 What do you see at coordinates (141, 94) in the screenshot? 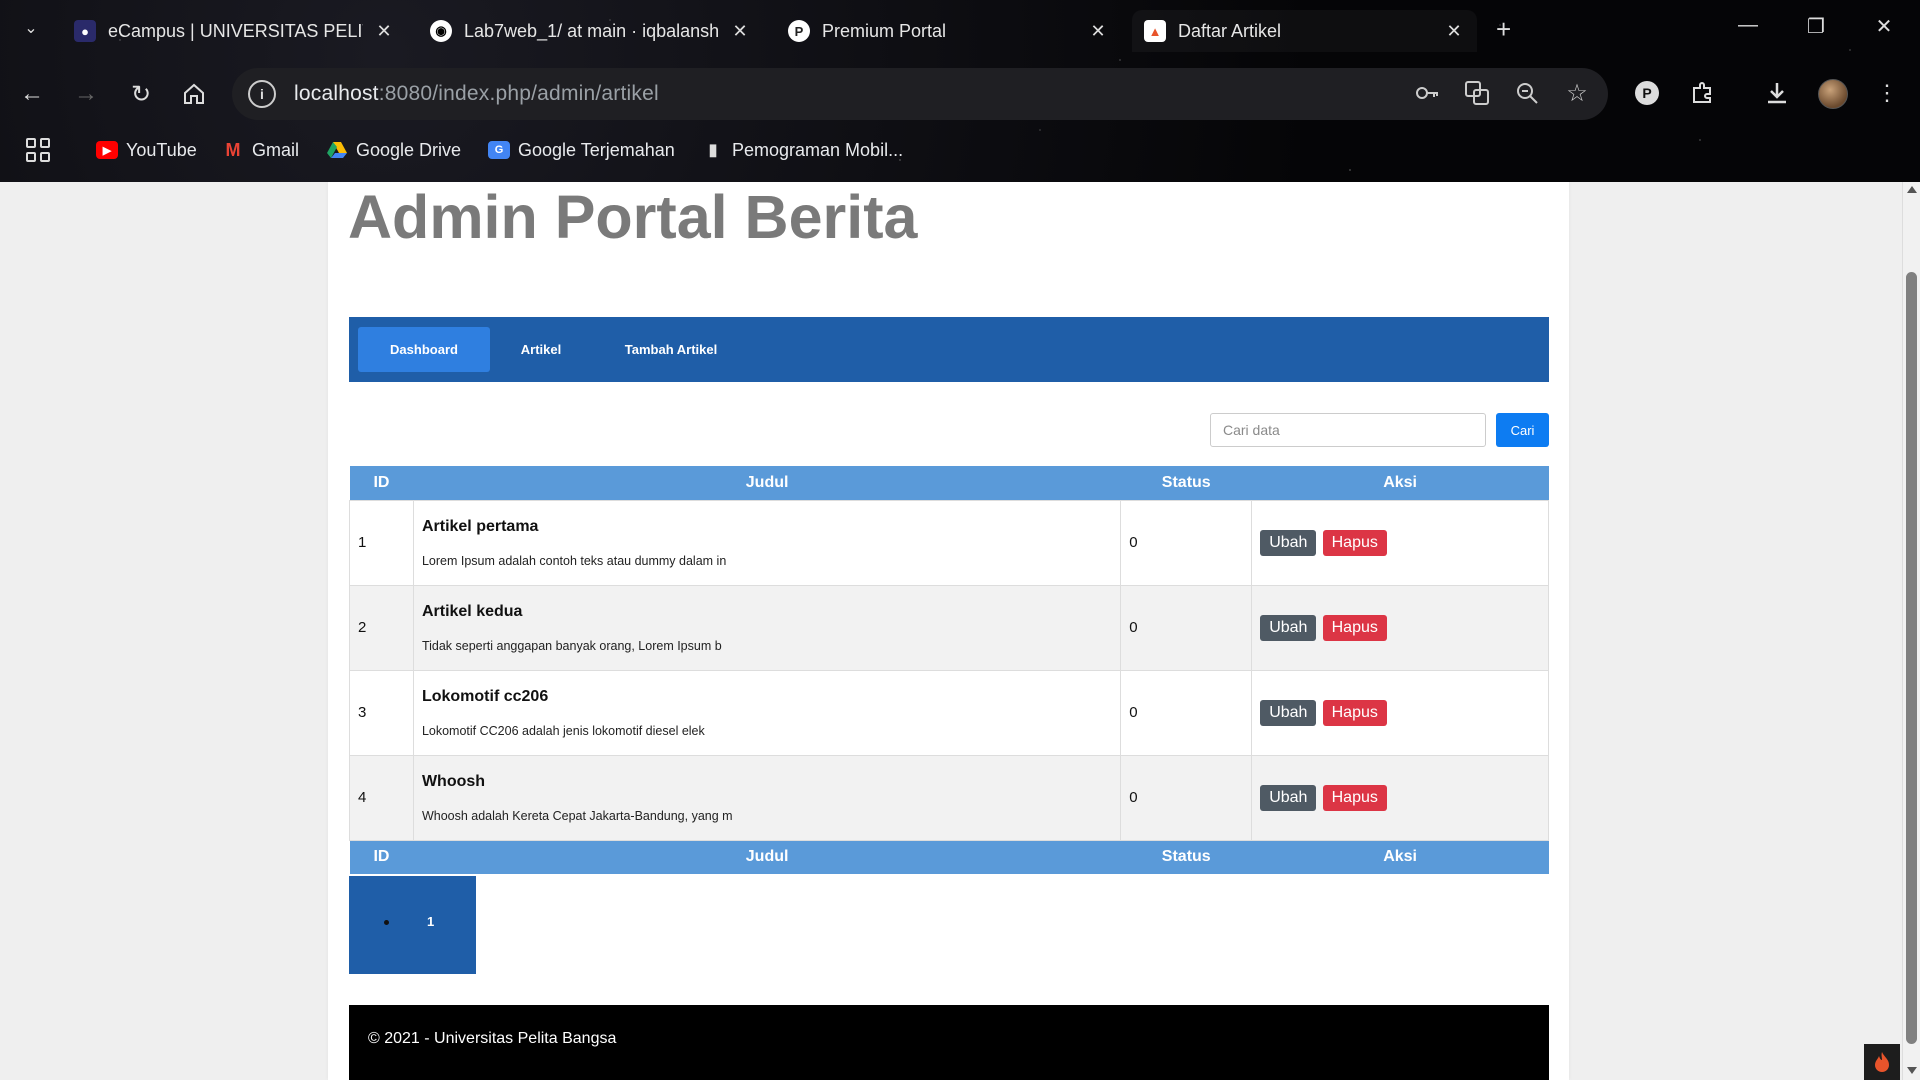
I see `reload-icon: ↻` at bounding box center [141, 94].